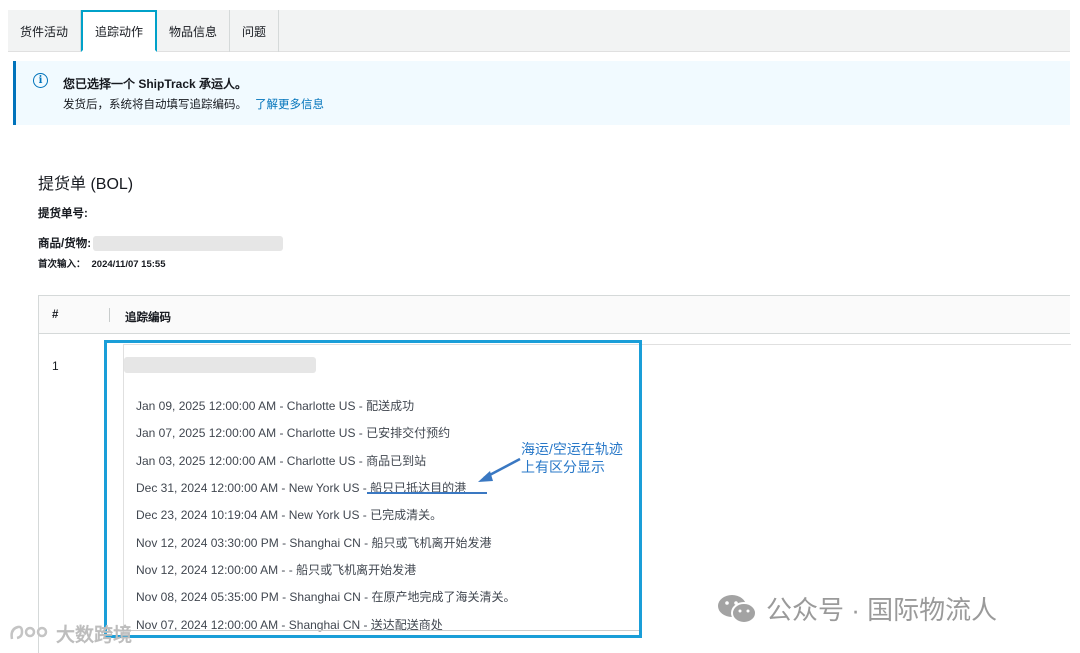  I want to click on annotation-underline, so click(427, 493).